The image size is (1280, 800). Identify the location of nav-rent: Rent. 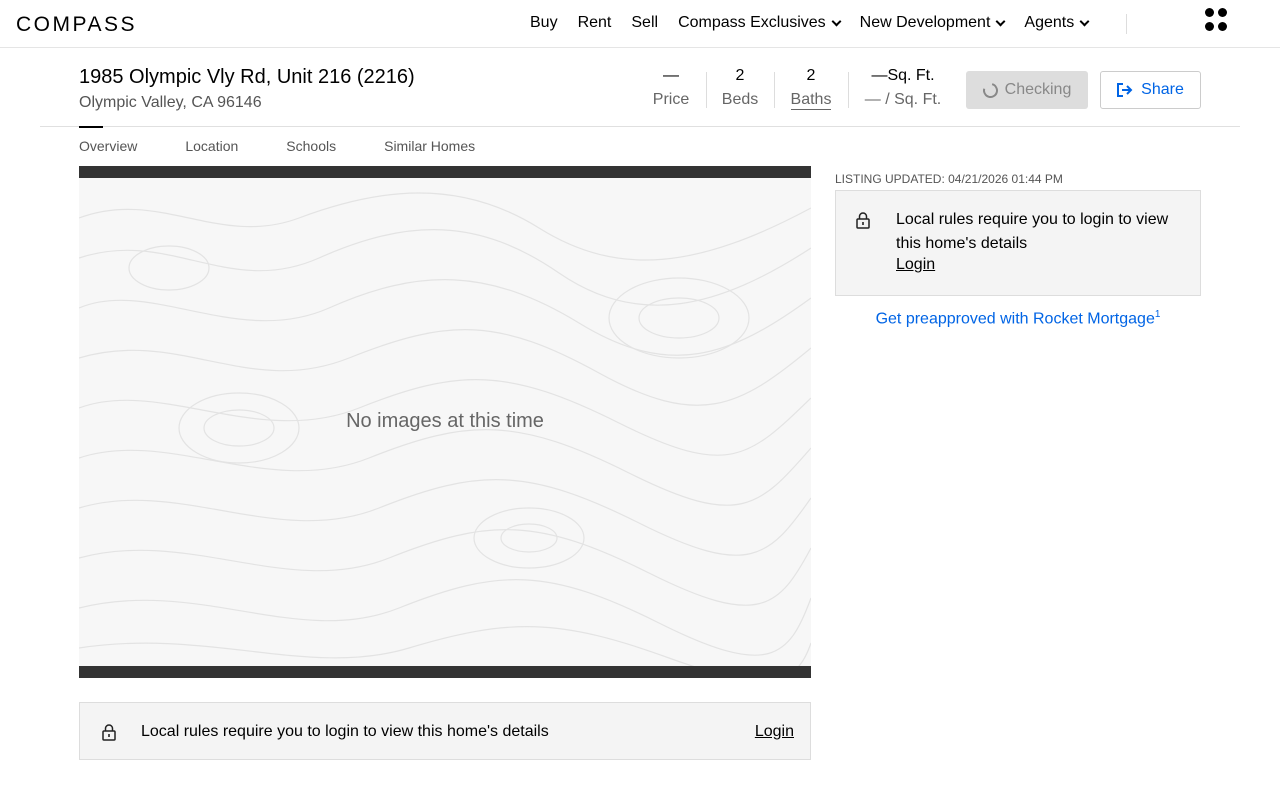
(595, 23).